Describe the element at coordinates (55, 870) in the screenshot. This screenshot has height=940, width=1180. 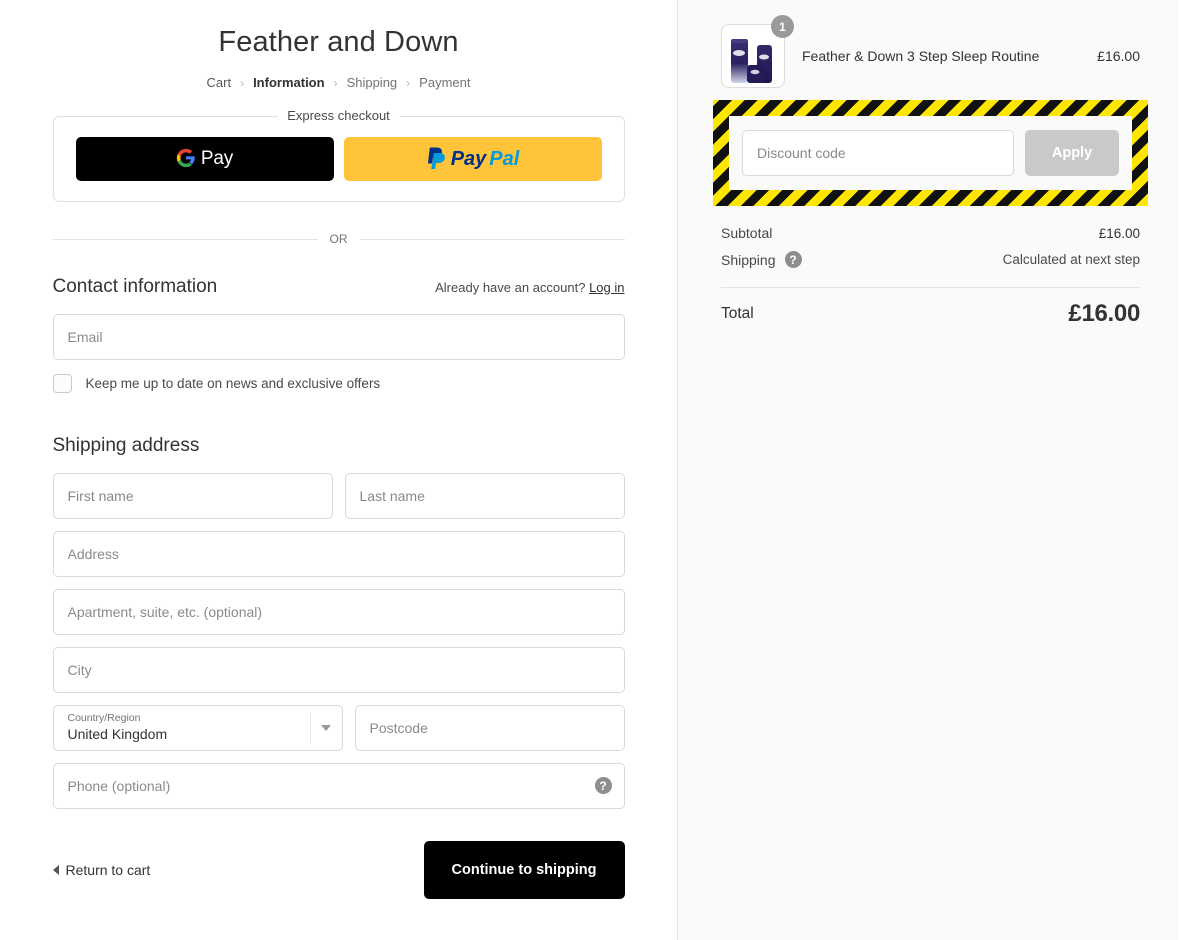
I see `chevron-left-icon` at that location.